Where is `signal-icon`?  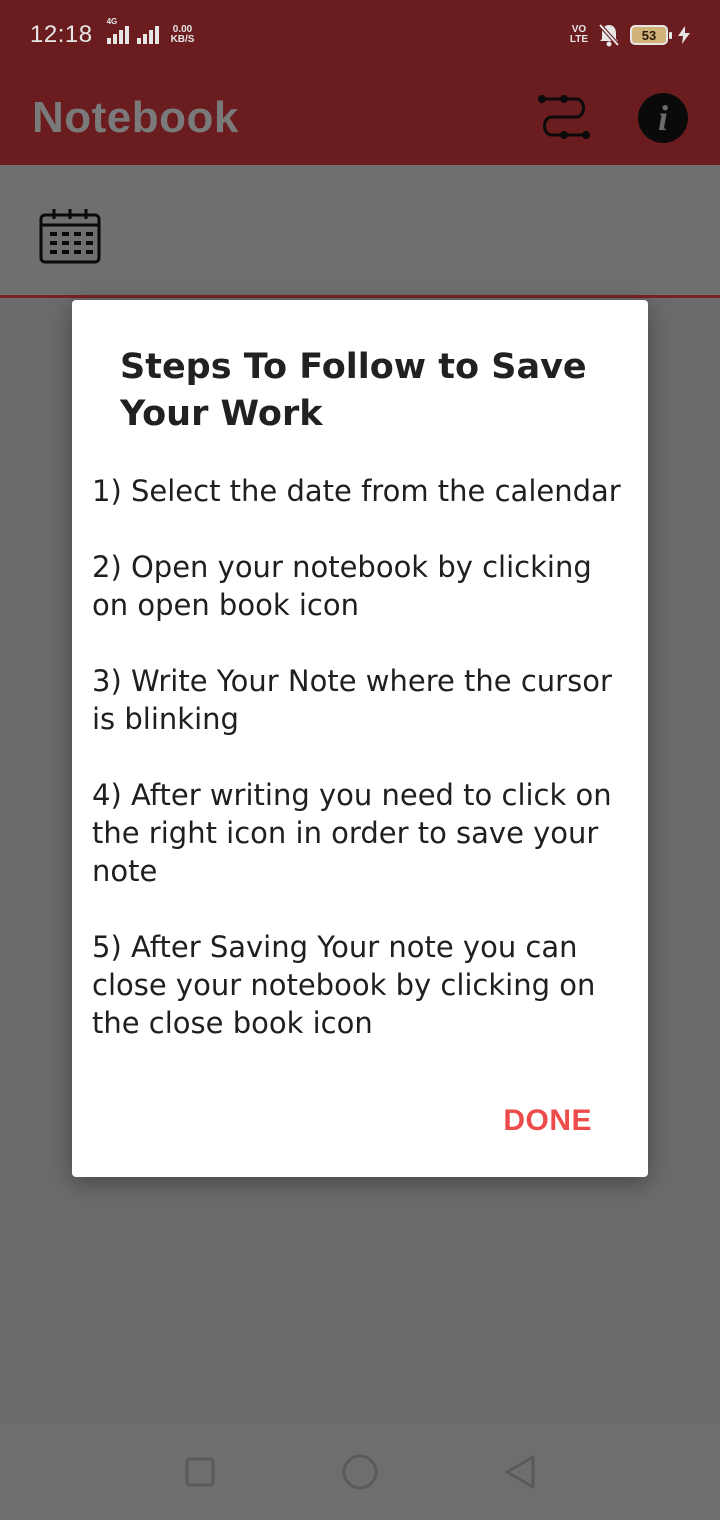 signal-icon is located at coordinates (147, 35).